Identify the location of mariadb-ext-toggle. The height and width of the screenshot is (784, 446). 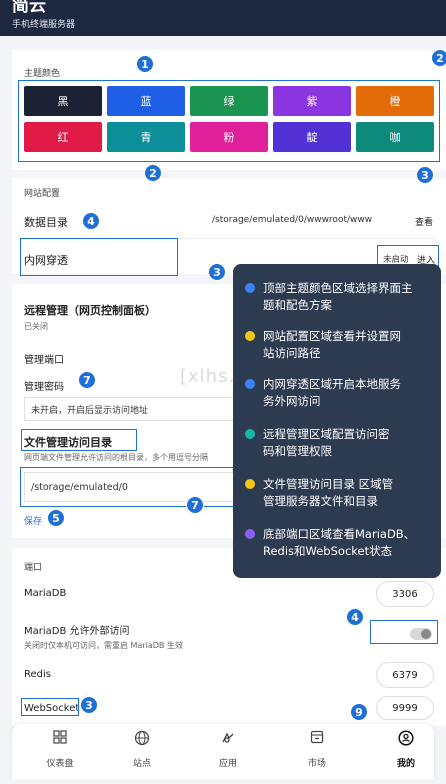
(421, 634).